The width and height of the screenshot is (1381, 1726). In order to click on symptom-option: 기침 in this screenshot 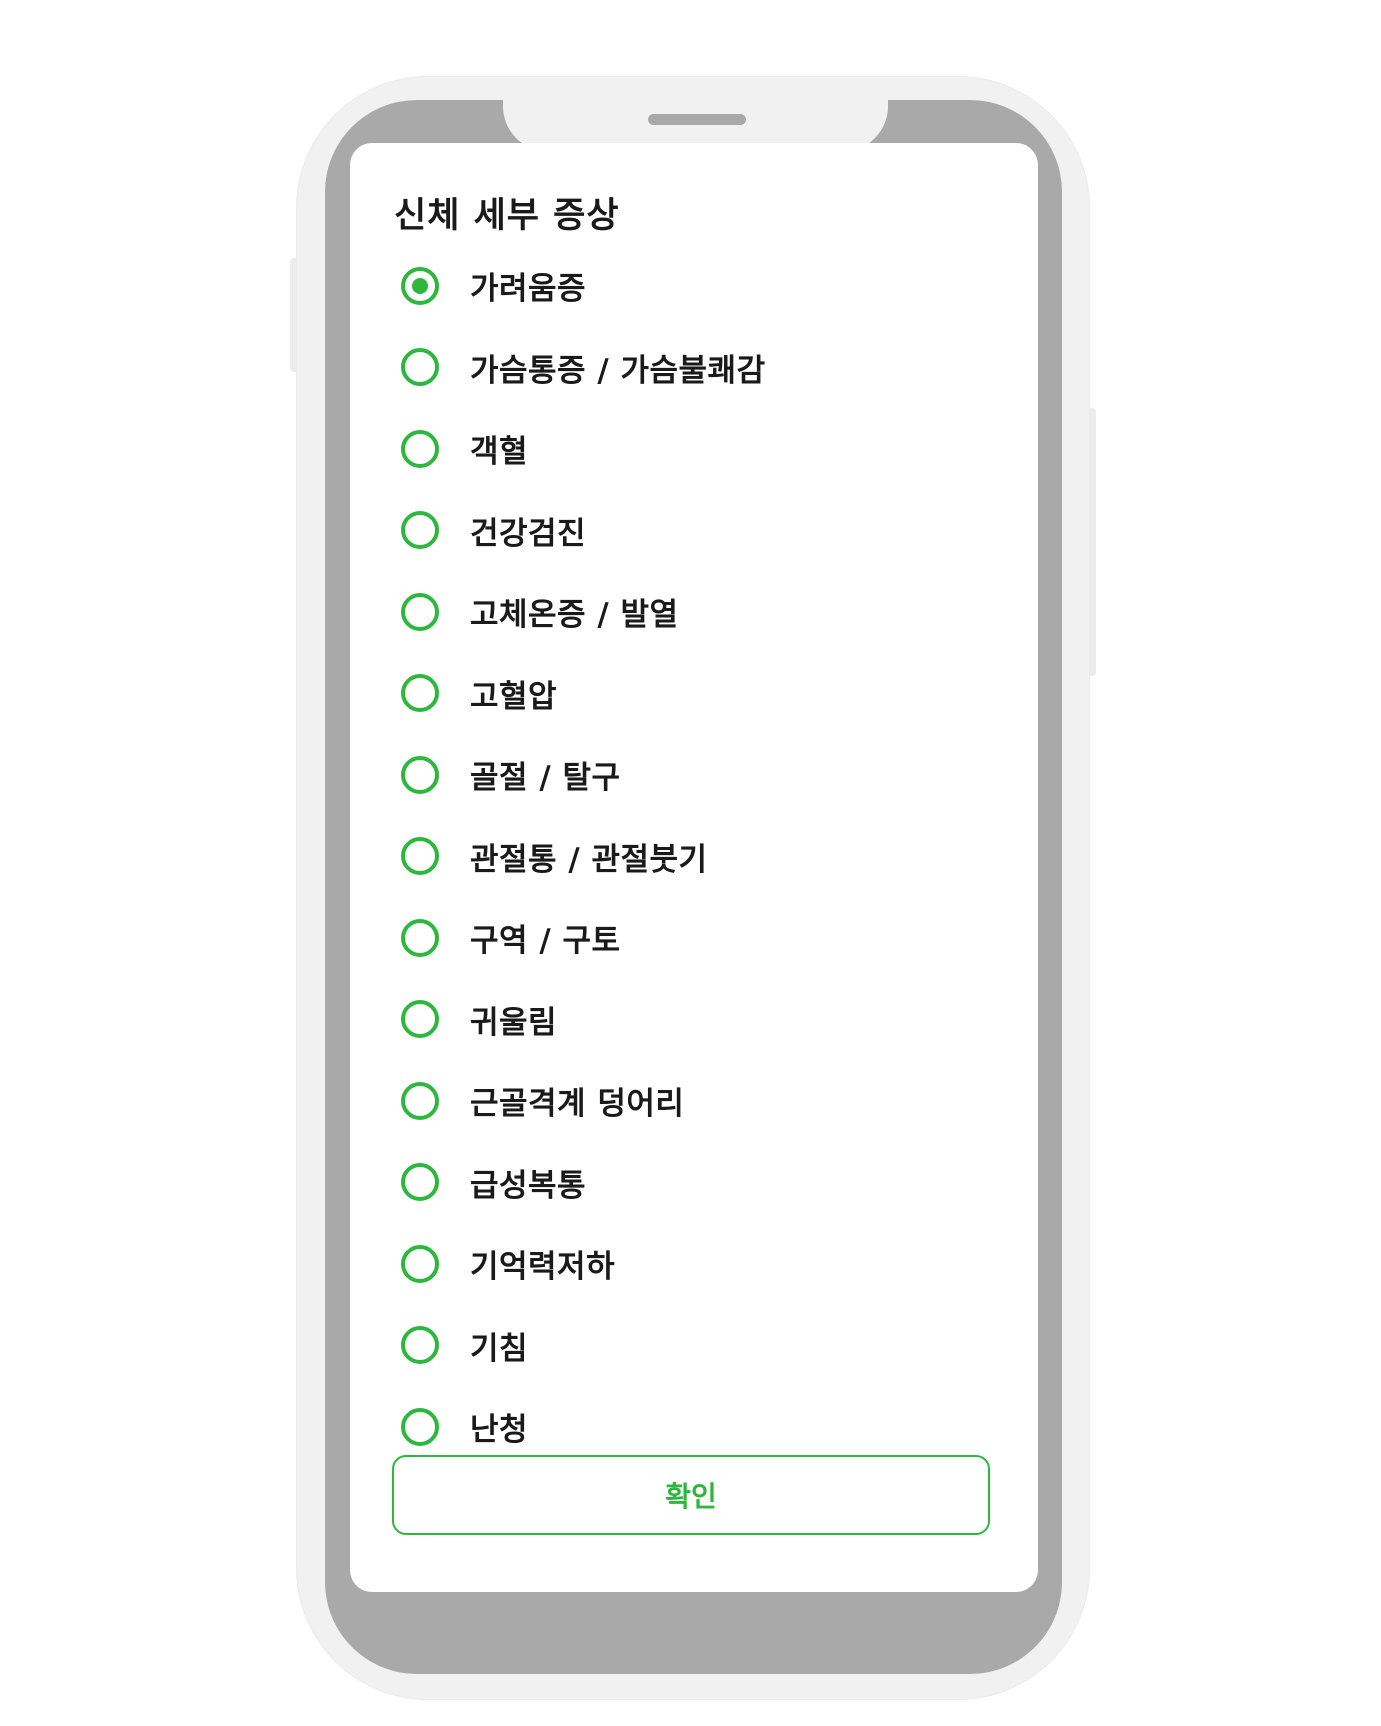, I will do `click(704, 1346)`.